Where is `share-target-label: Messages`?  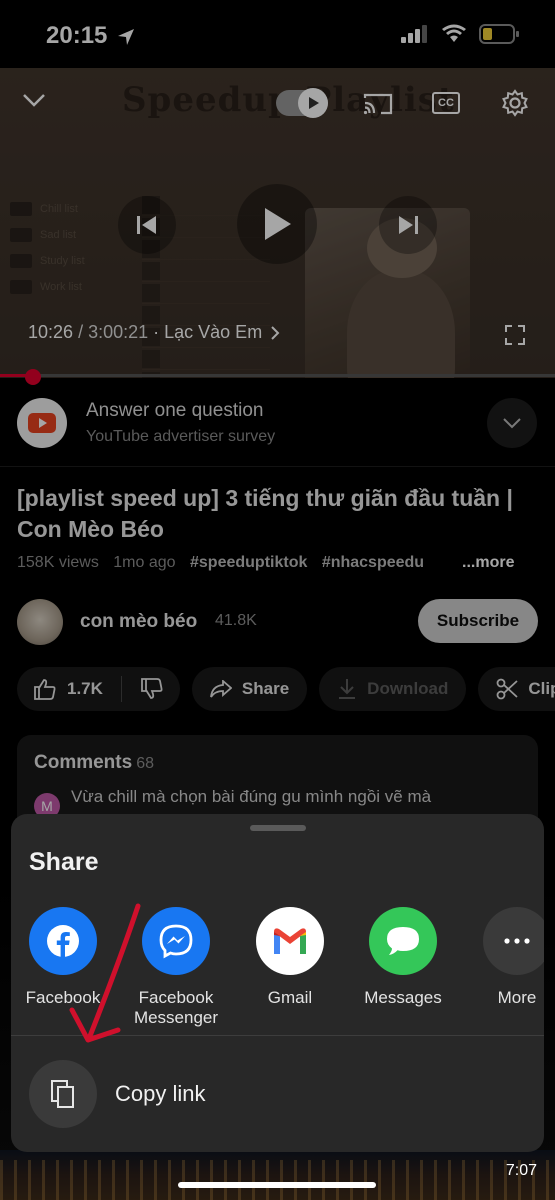 share-target-label: Messages is located at coordinates (403, 997).